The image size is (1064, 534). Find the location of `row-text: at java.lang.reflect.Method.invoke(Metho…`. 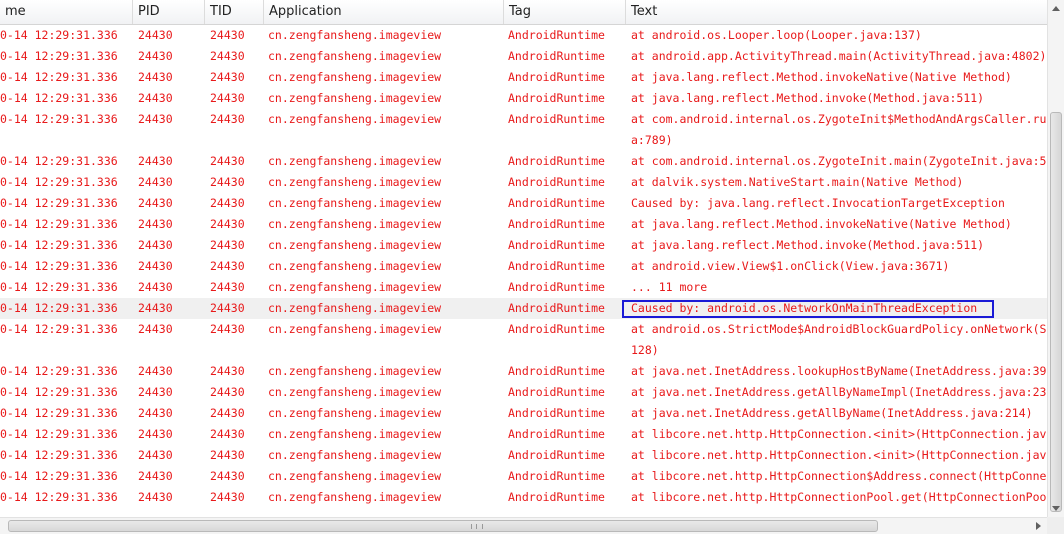

row-text: at java.lang.reflect.Method.invoke(Metho… is located at coordinates (839, 245).